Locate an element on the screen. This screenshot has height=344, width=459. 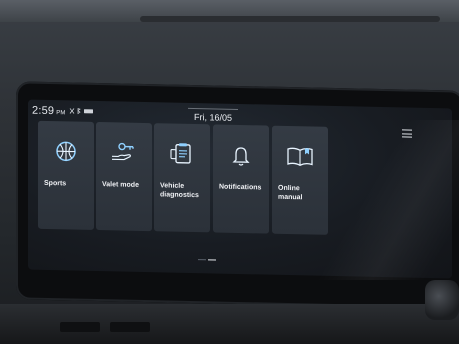
page-dot-active is located at coordinates (212, 259).